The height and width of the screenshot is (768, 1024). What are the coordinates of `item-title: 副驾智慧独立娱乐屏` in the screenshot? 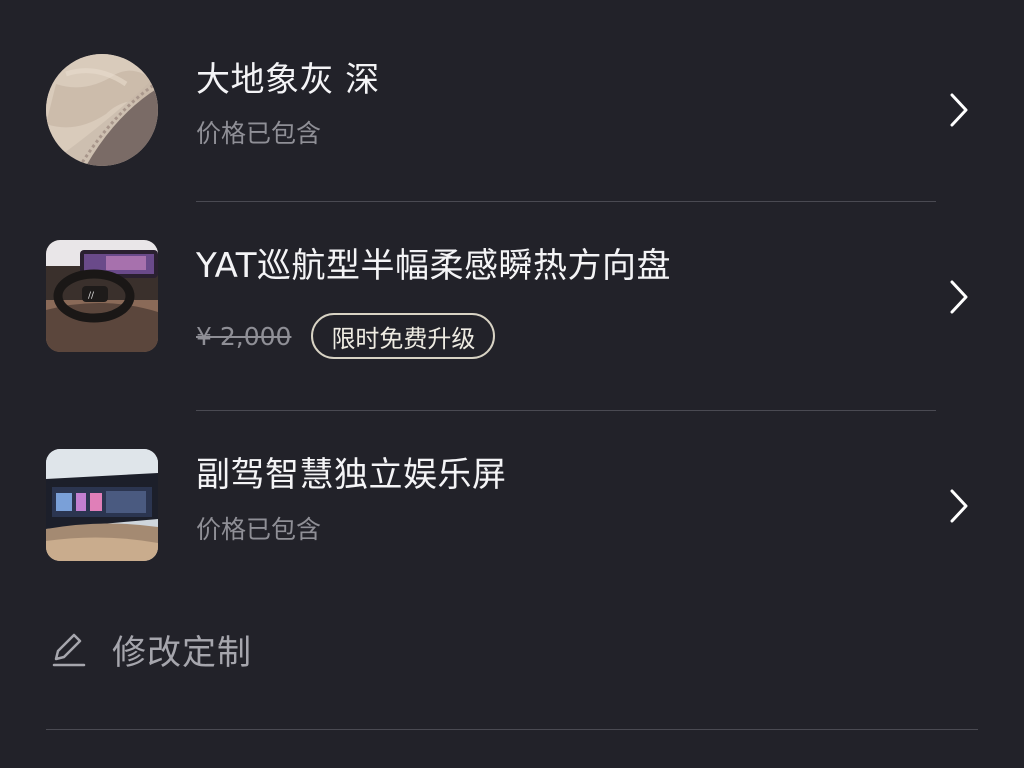 It's located at (351, 475).